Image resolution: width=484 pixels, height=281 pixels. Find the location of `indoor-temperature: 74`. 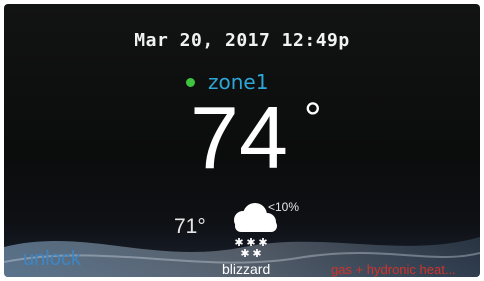

indoor-temperature: 74 is located at coordinates (239, 138).